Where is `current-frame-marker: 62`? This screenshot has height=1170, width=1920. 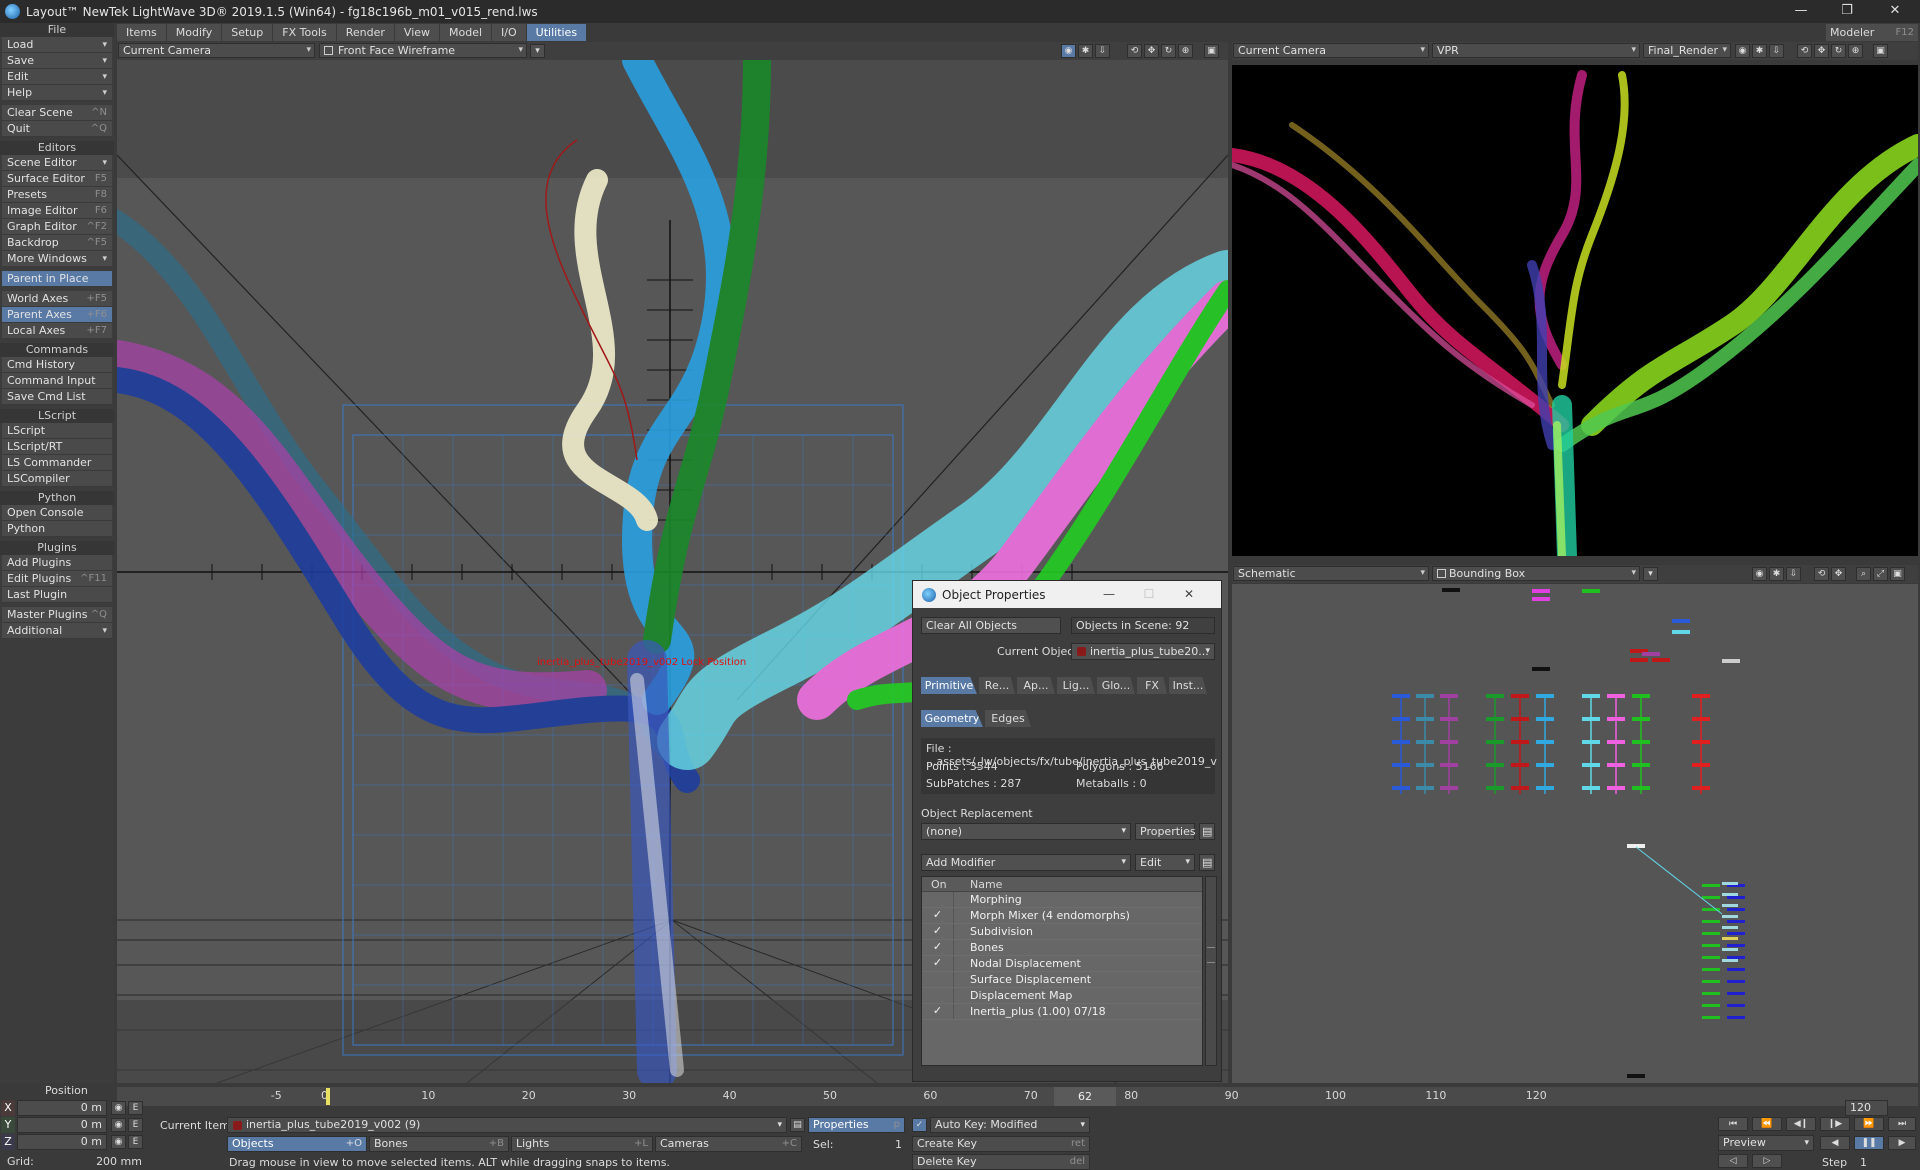 current-frame-marker: 62 is located at coordinates (1085, 1096).